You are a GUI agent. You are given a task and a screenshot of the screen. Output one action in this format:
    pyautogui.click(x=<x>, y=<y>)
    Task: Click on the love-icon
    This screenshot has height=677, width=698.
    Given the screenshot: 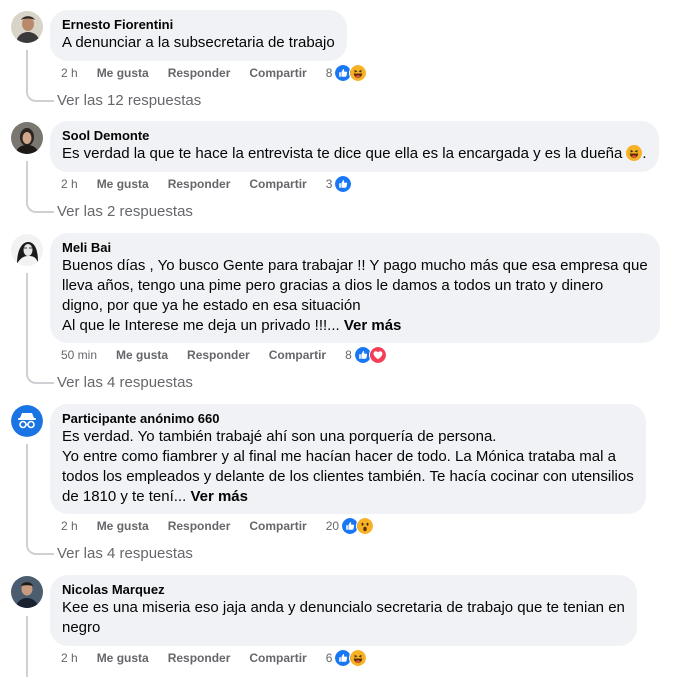 What is the action you would take?
    pyautogui.click(x=377, y=355)
    